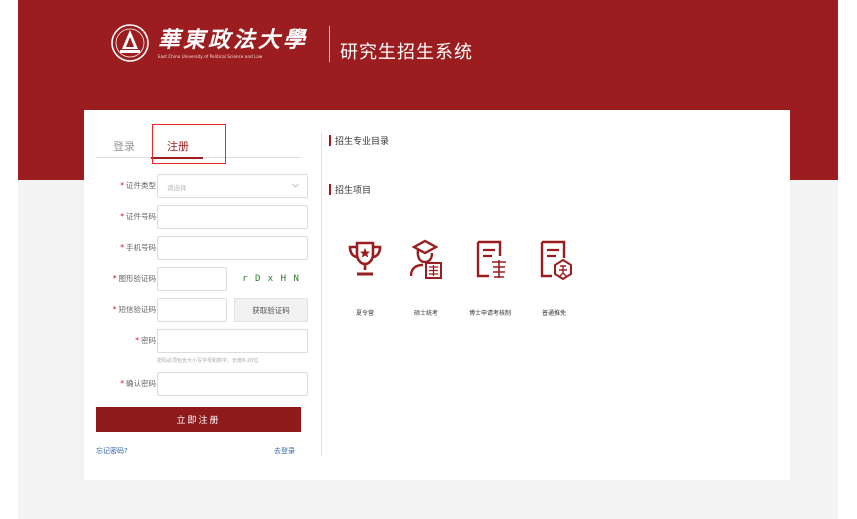 The image size is (857, 519). I want to click on captcha-row: * 图形验证码 r D x H N, so click(206, 279).